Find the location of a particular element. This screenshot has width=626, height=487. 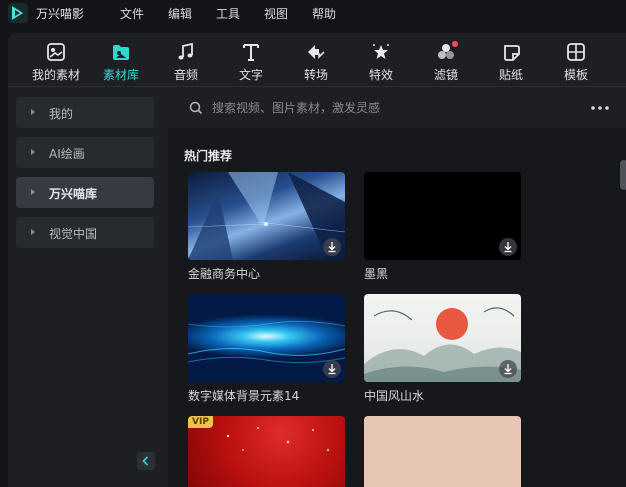

sidebar-item-wondershare-library: 万兴喵库 is located at coordinates (85, 192).